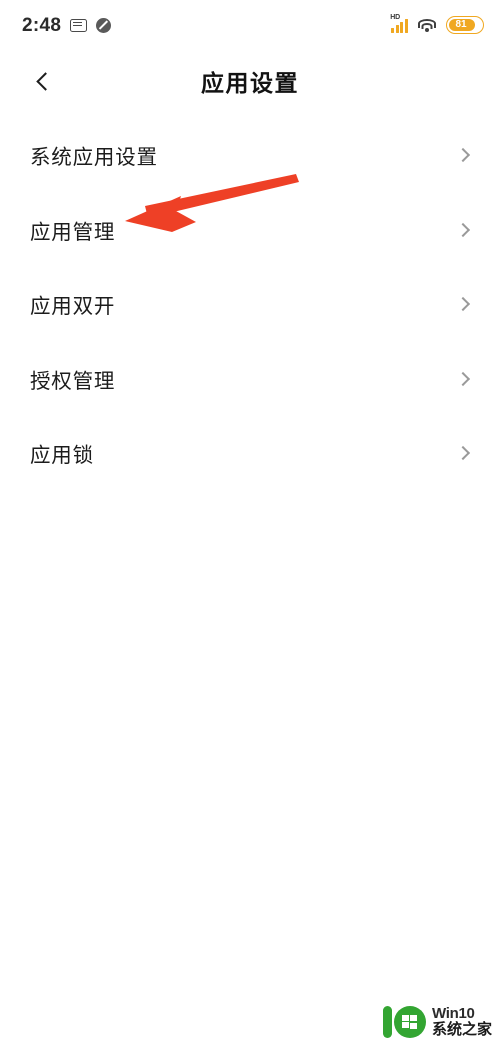 The image size is (500, 1042). What do you see at coordinates (42, 25) in the screenshot?
I see `status-time: 2:48` at bounding box center [42, 25].